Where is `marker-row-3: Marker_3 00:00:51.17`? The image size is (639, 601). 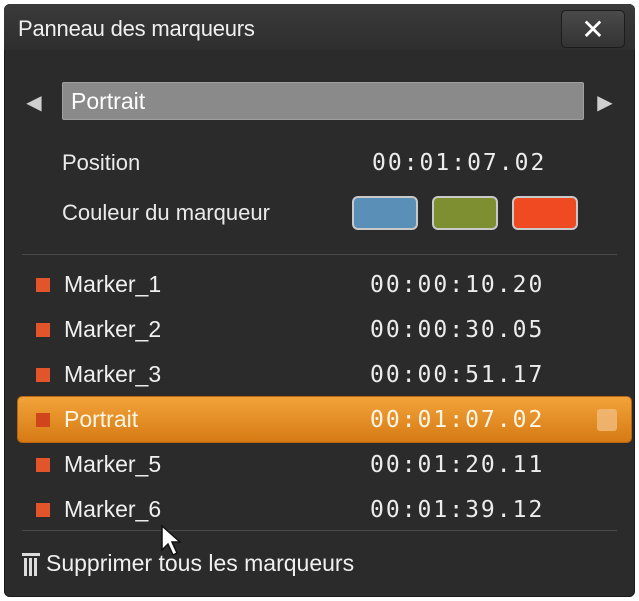
marker-row-3: Marker_3 00:00:51.17 is located at coordinates (321, 374).